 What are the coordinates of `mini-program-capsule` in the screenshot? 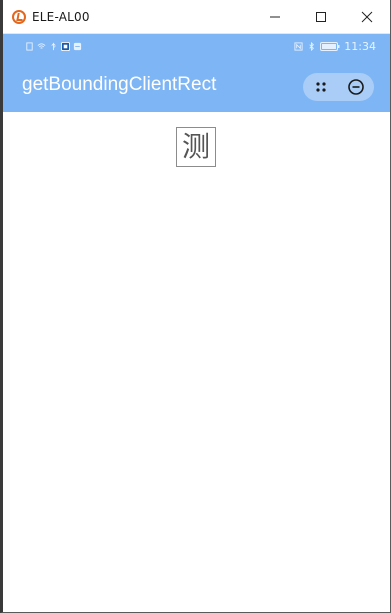 It's located at (338, 87).